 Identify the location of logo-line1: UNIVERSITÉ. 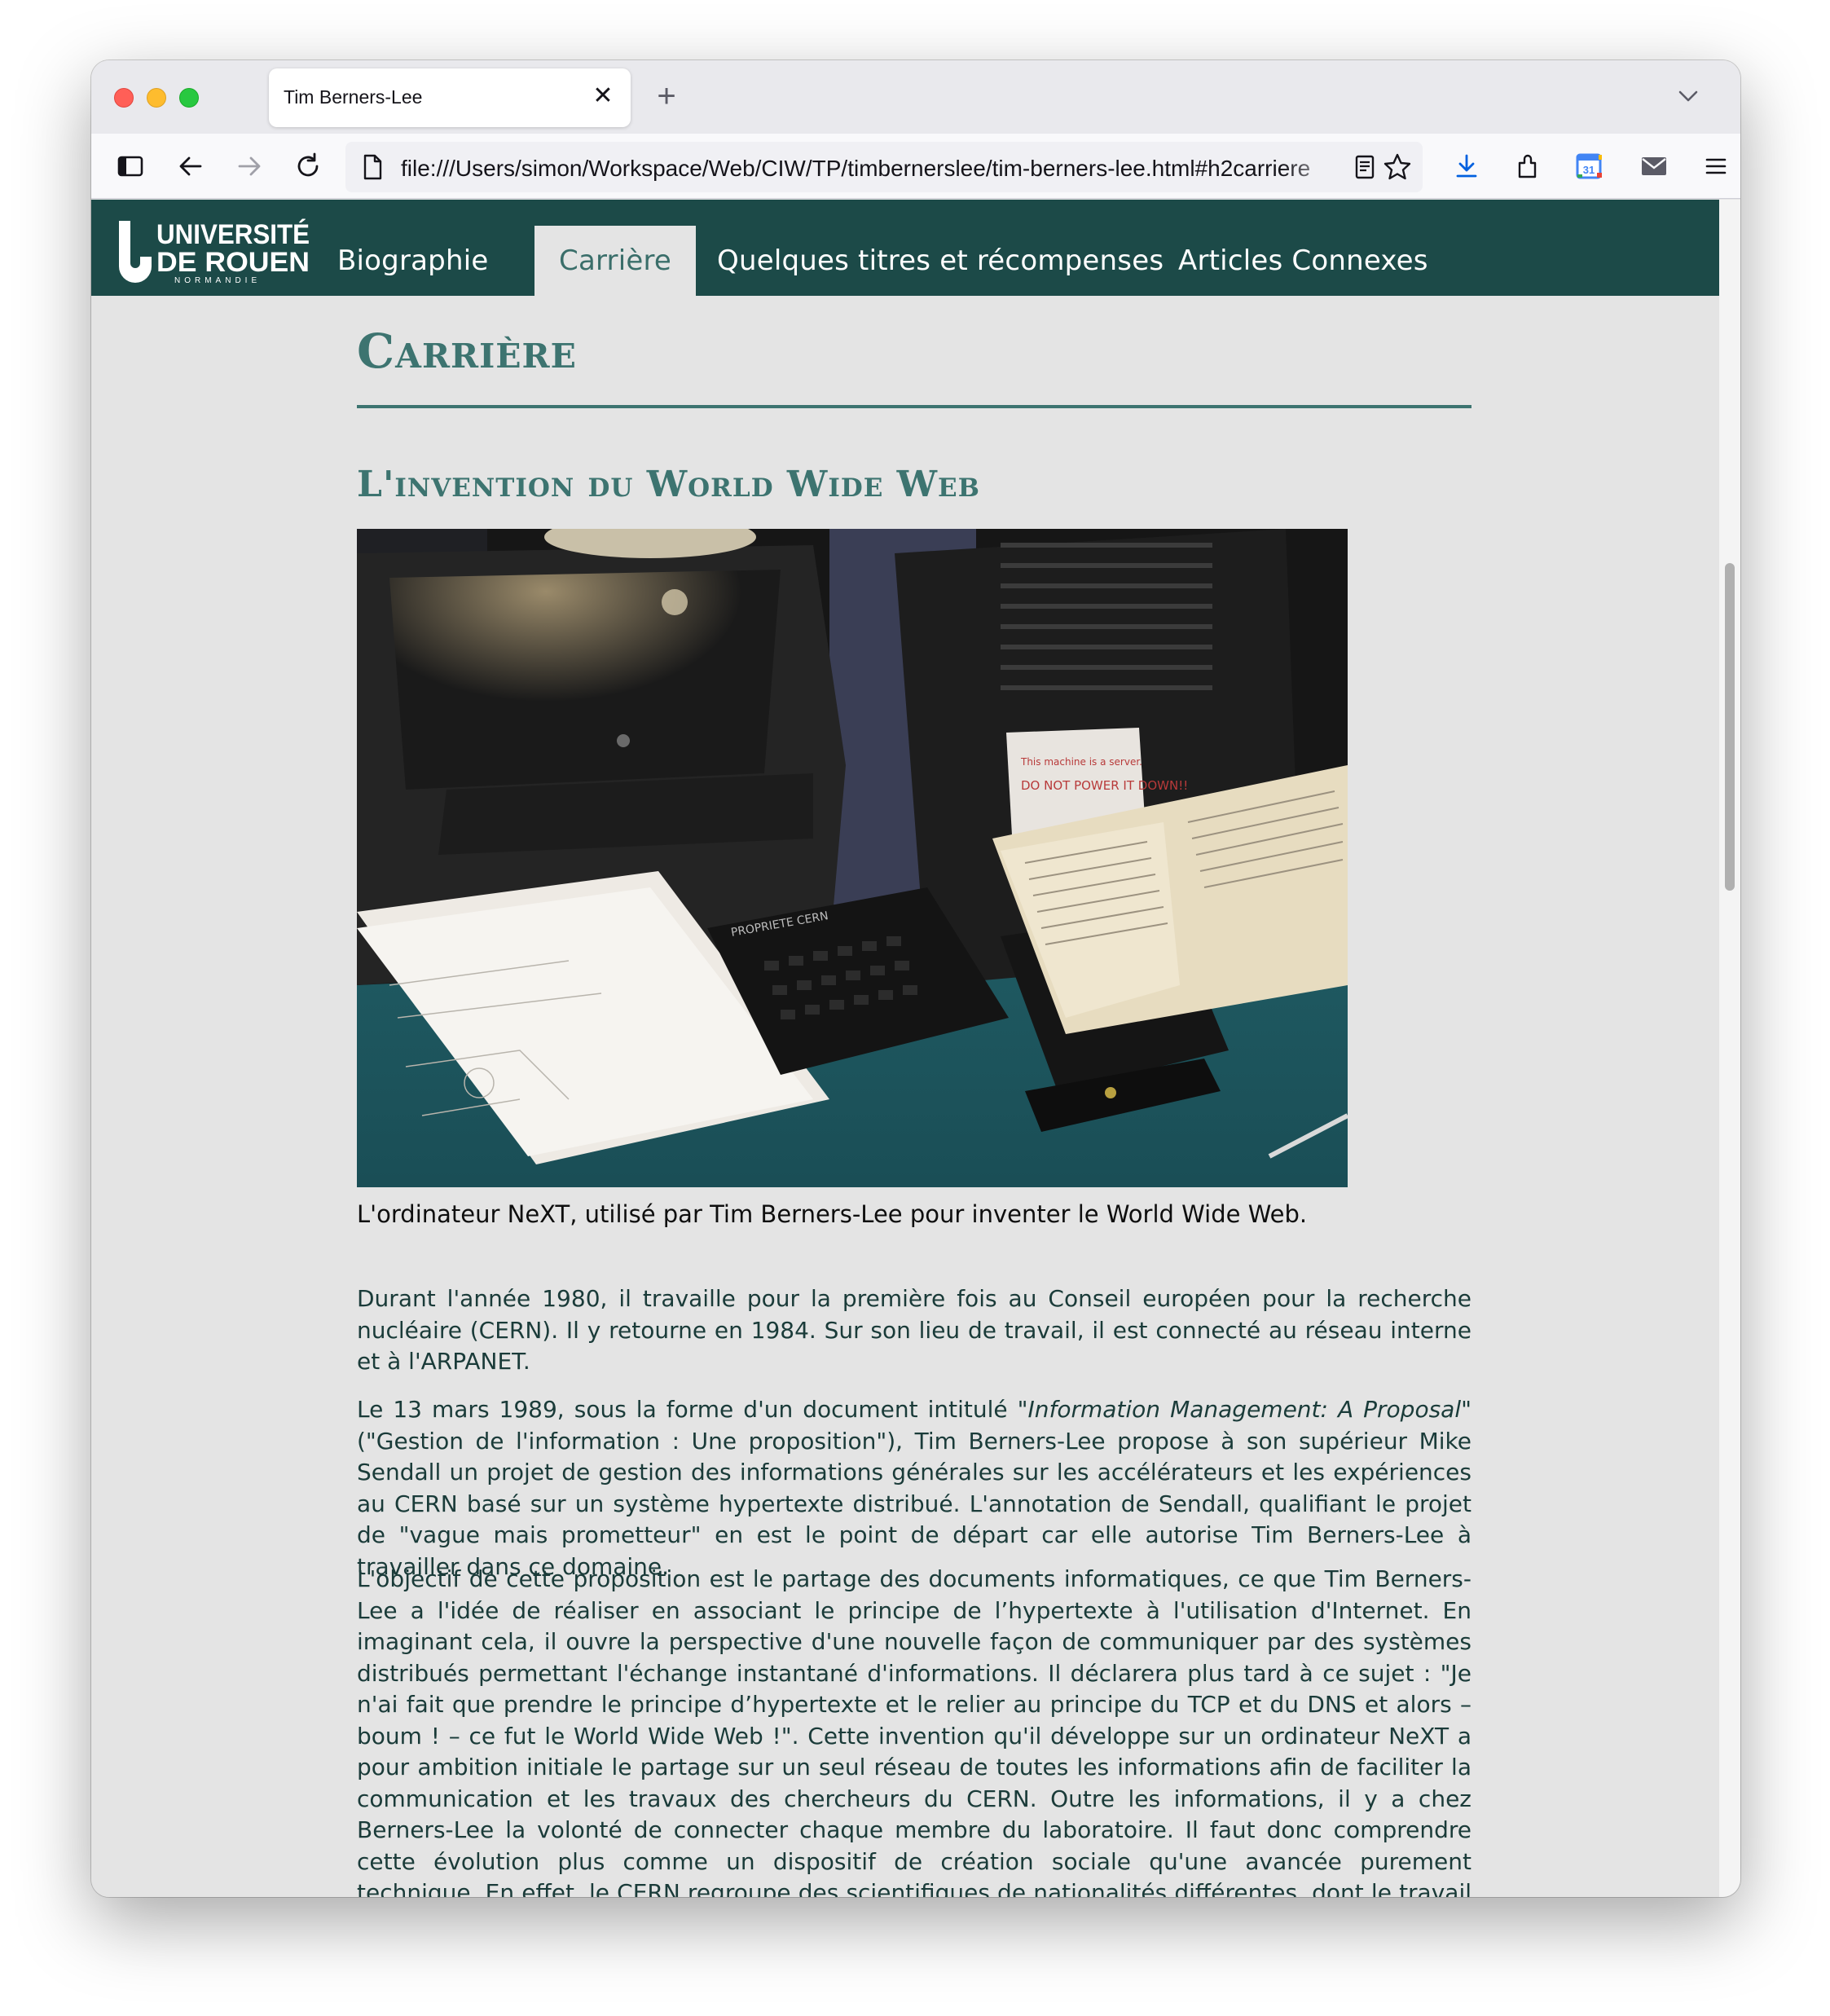
(233, 235).